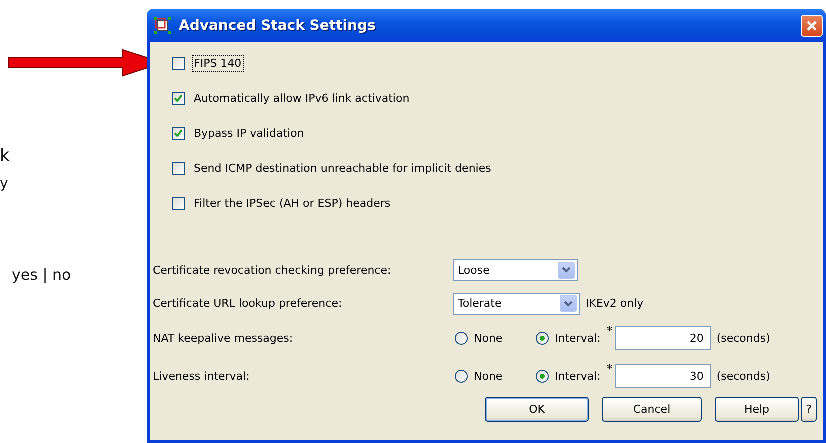  What do you see at coordinates (662, 338) in the screenshot?
I see `number-field: 20` at bounding box center [662, 338].